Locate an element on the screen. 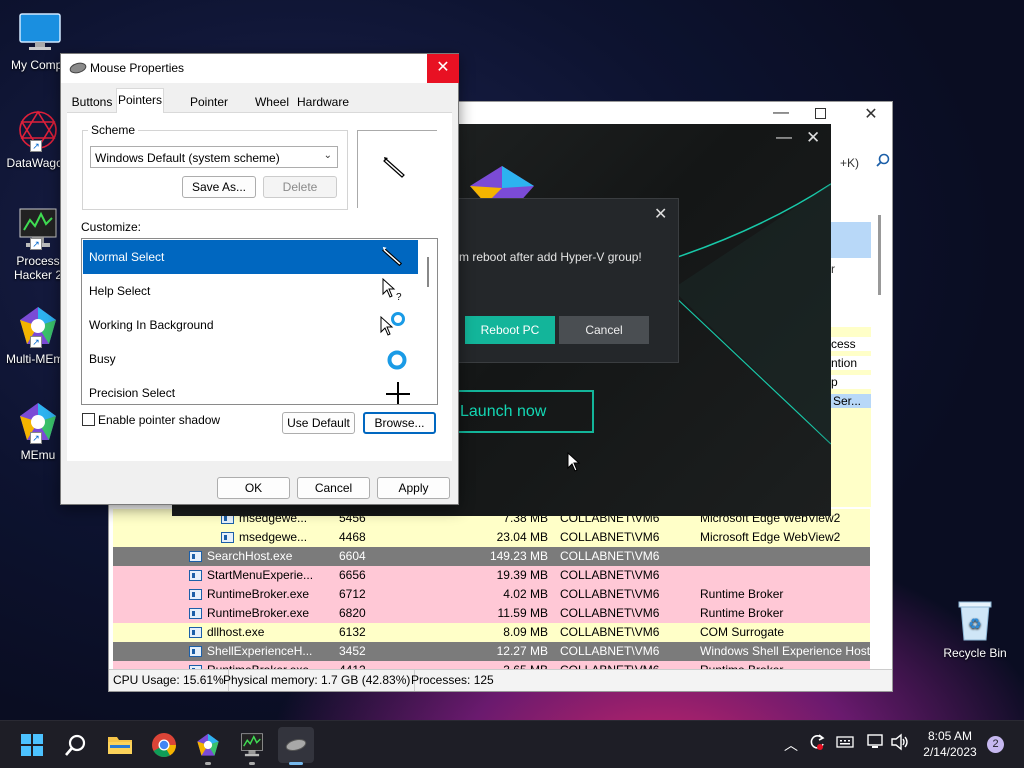 Image resolution: width=1024 pixels, height=768 pixels. clock-time: 8:05 AM is located at coordinates (950, 736).